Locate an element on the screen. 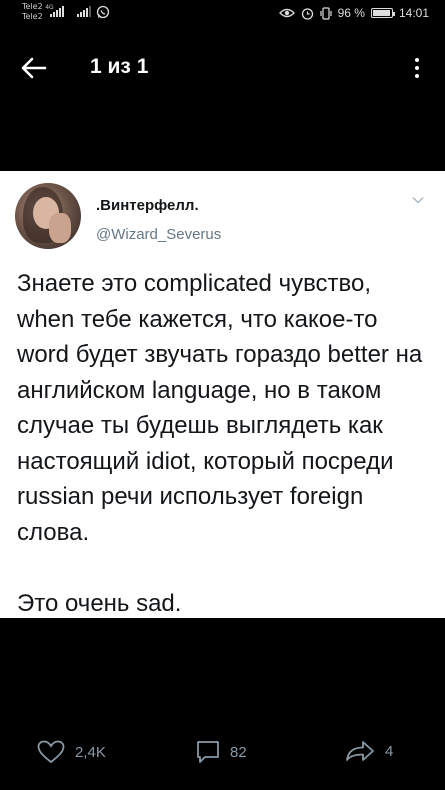 This screenshot has width=445, height=790. signal-icon is located at coordinates (57, 11).